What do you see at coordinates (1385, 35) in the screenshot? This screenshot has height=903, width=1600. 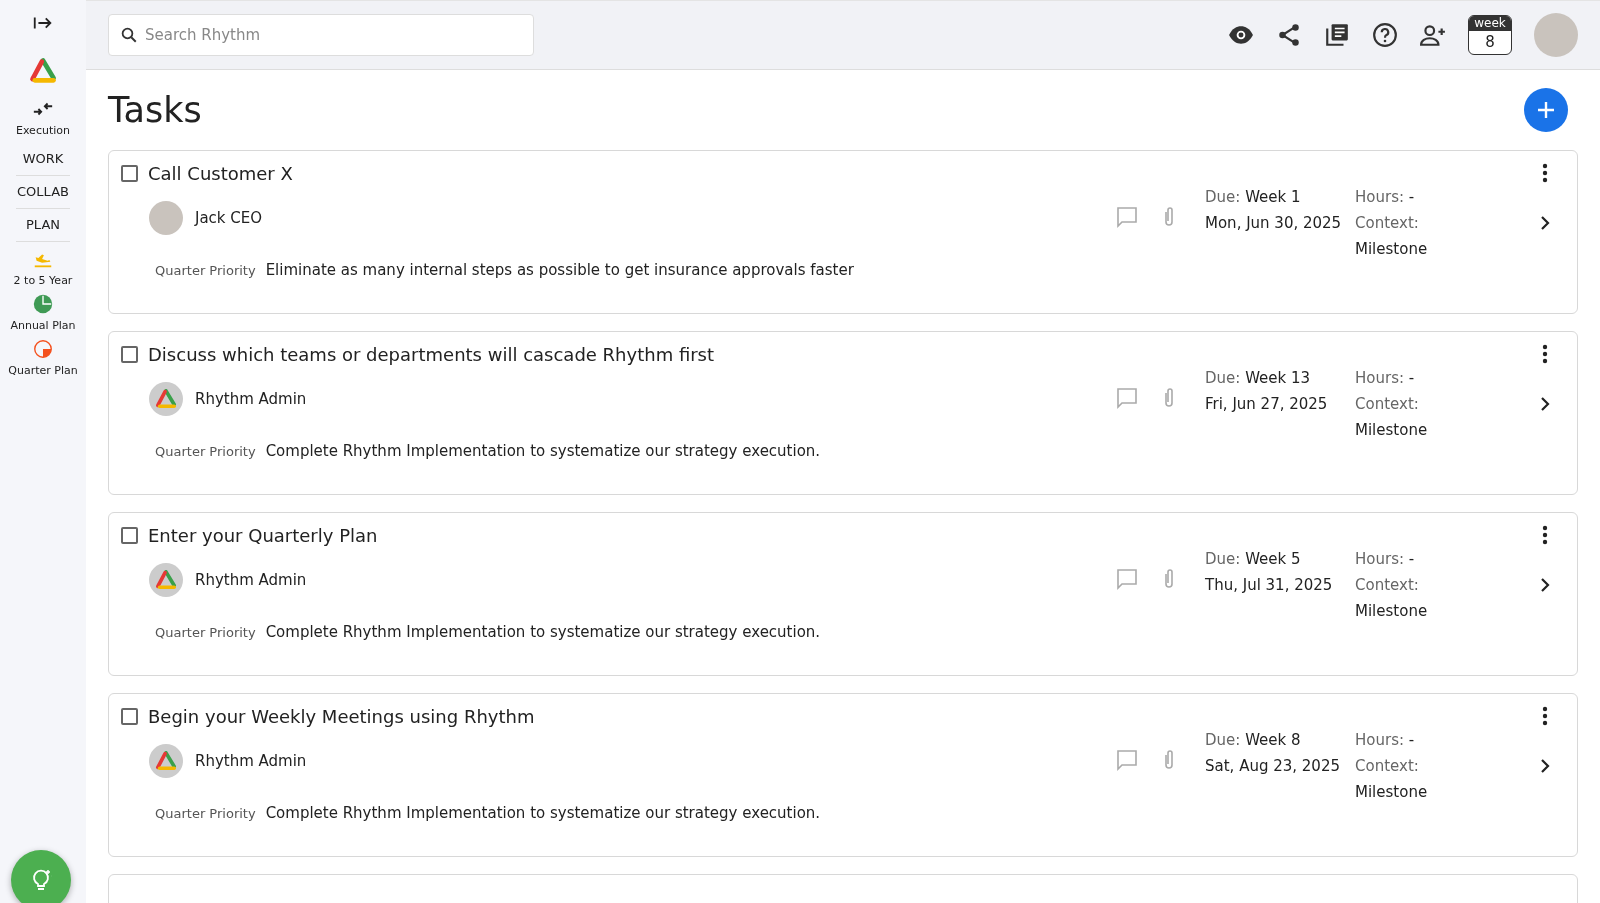 I see `help-icon` at bounding box center [1385, 35].